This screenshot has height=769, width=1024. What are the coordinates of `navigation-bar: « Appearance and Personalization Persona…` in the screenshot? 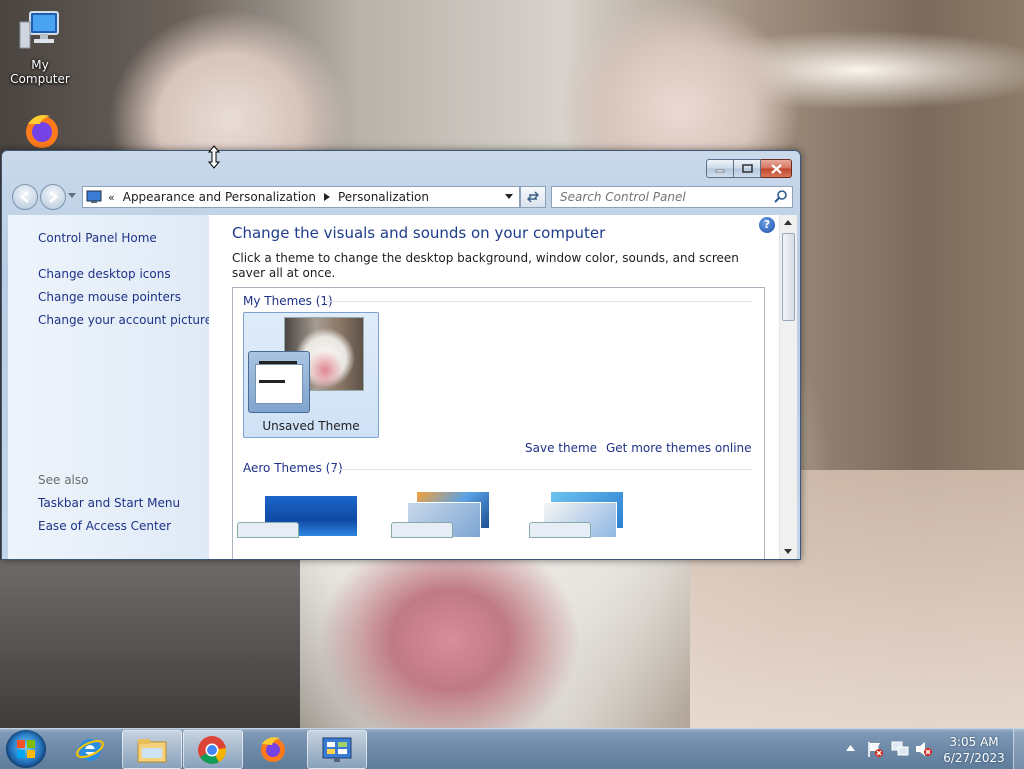 It's located at (401, 197).